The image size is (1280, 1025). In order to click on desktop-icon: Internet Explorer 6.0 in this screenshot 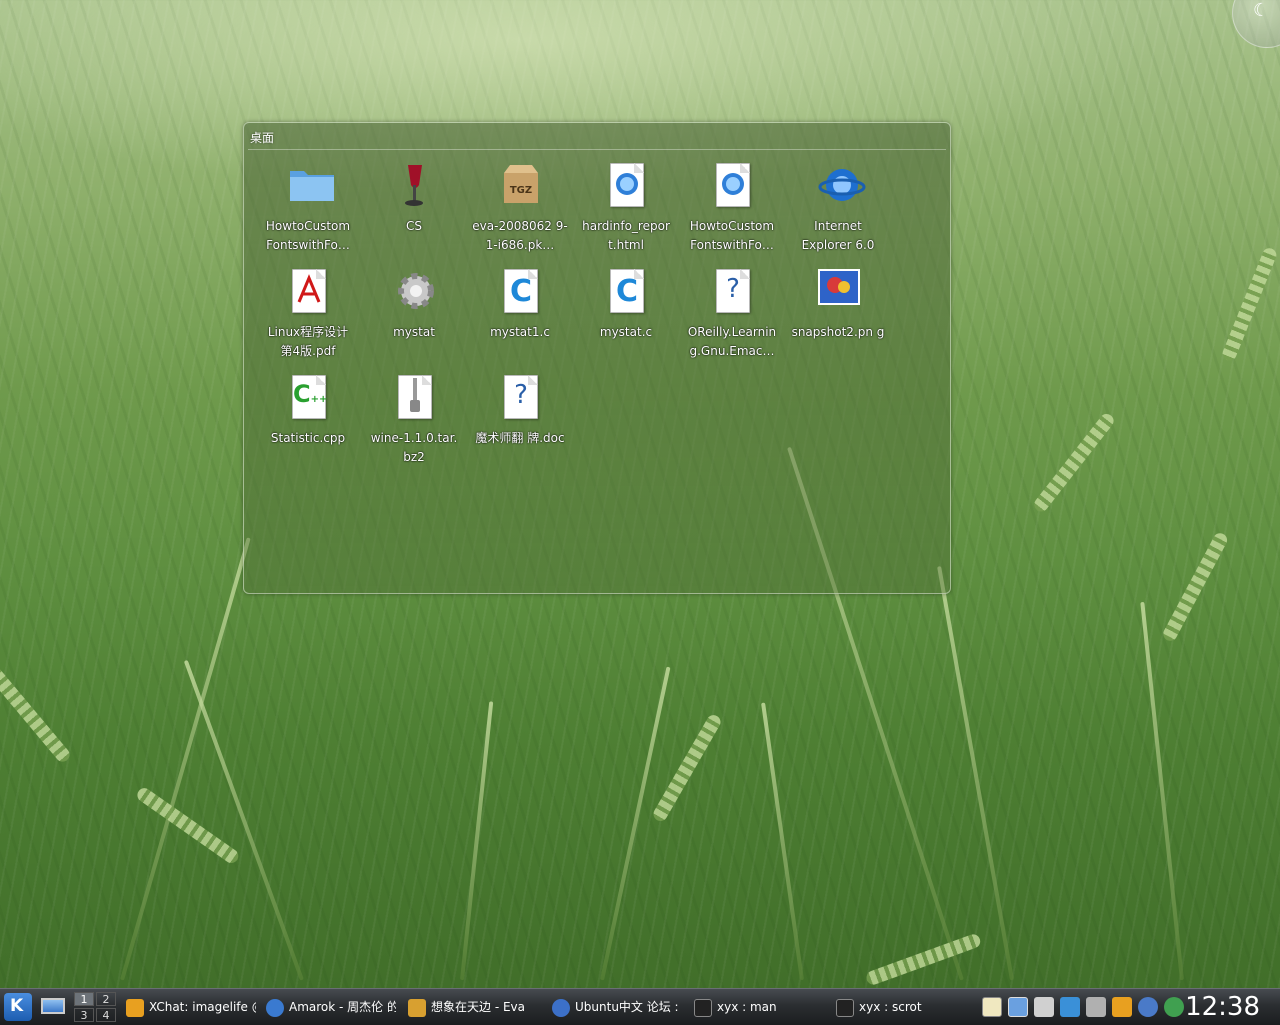, I will do `click(838, 203)`.